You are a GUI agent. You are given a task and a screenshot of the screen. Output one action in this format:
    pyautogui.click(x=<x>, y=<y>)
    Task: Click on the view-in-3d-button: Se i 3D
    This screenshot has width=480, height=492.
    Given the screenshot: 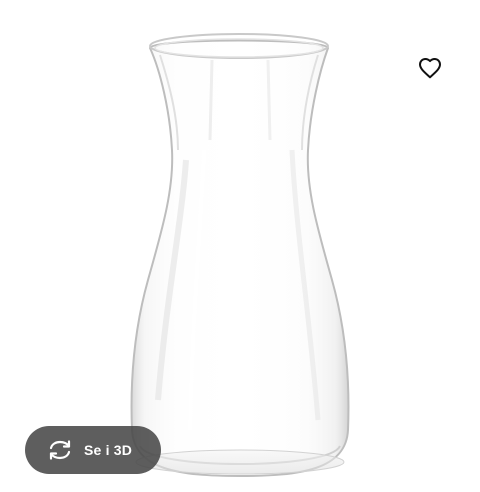 What is the action you would take?
    pyautogui.click(x=93, y=450)
    